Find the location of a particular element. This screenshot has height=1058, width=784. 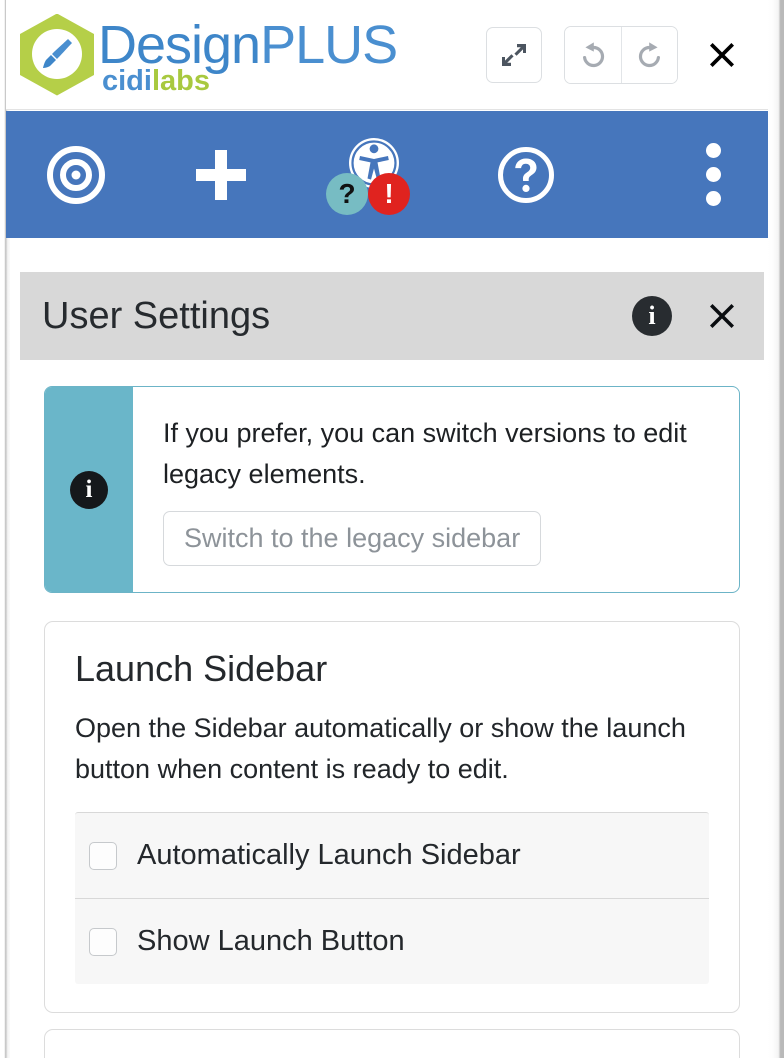

question-mark-icon is located at coordinates (526, 174).